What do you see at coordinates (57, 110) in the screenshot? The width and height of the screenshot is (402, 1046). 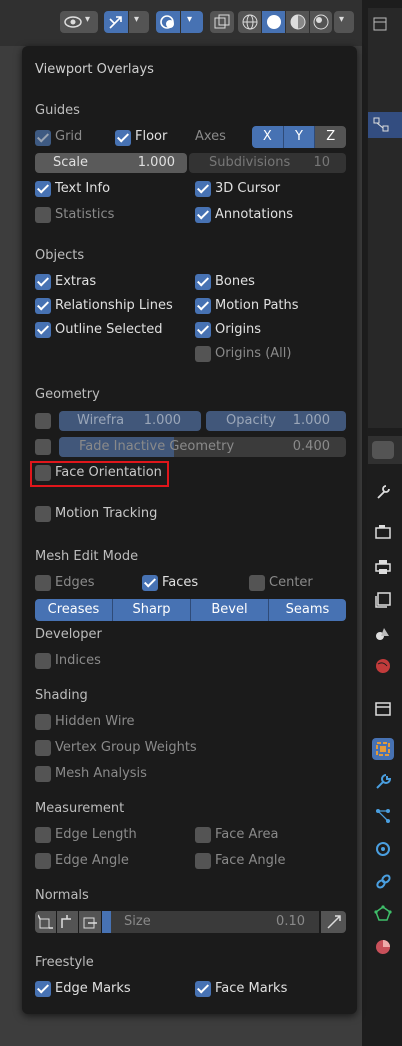 I see `section-guides: Guides` at bounding box center [57, 110].